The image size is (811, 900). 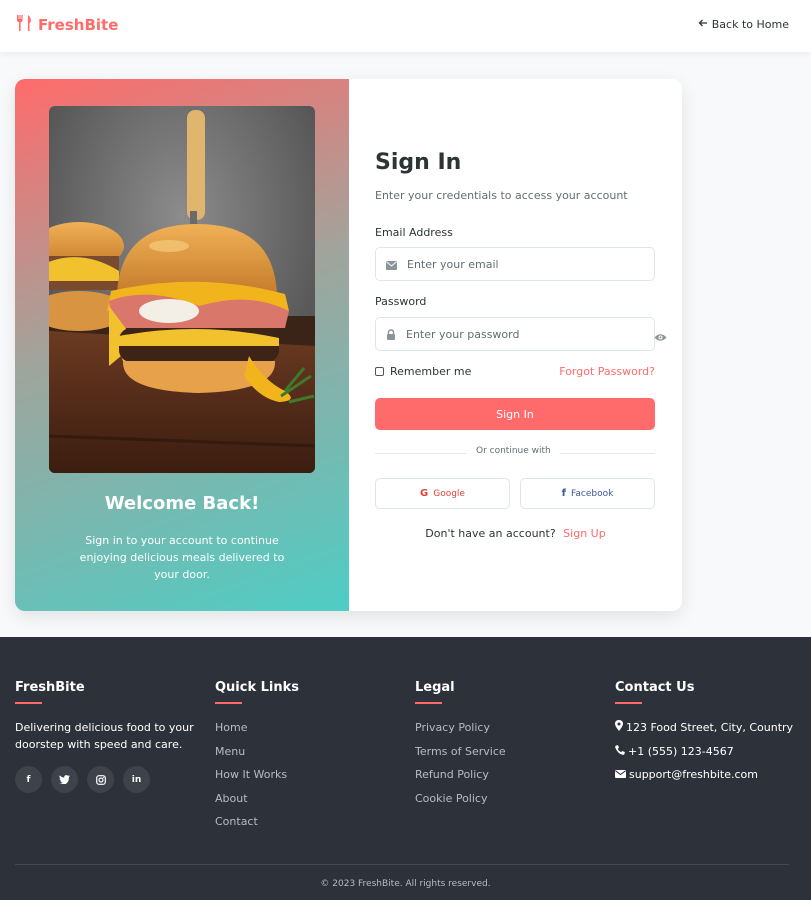 I want to click on footer-link-cookie: Cookie Policy, so click(x=507, y=799).